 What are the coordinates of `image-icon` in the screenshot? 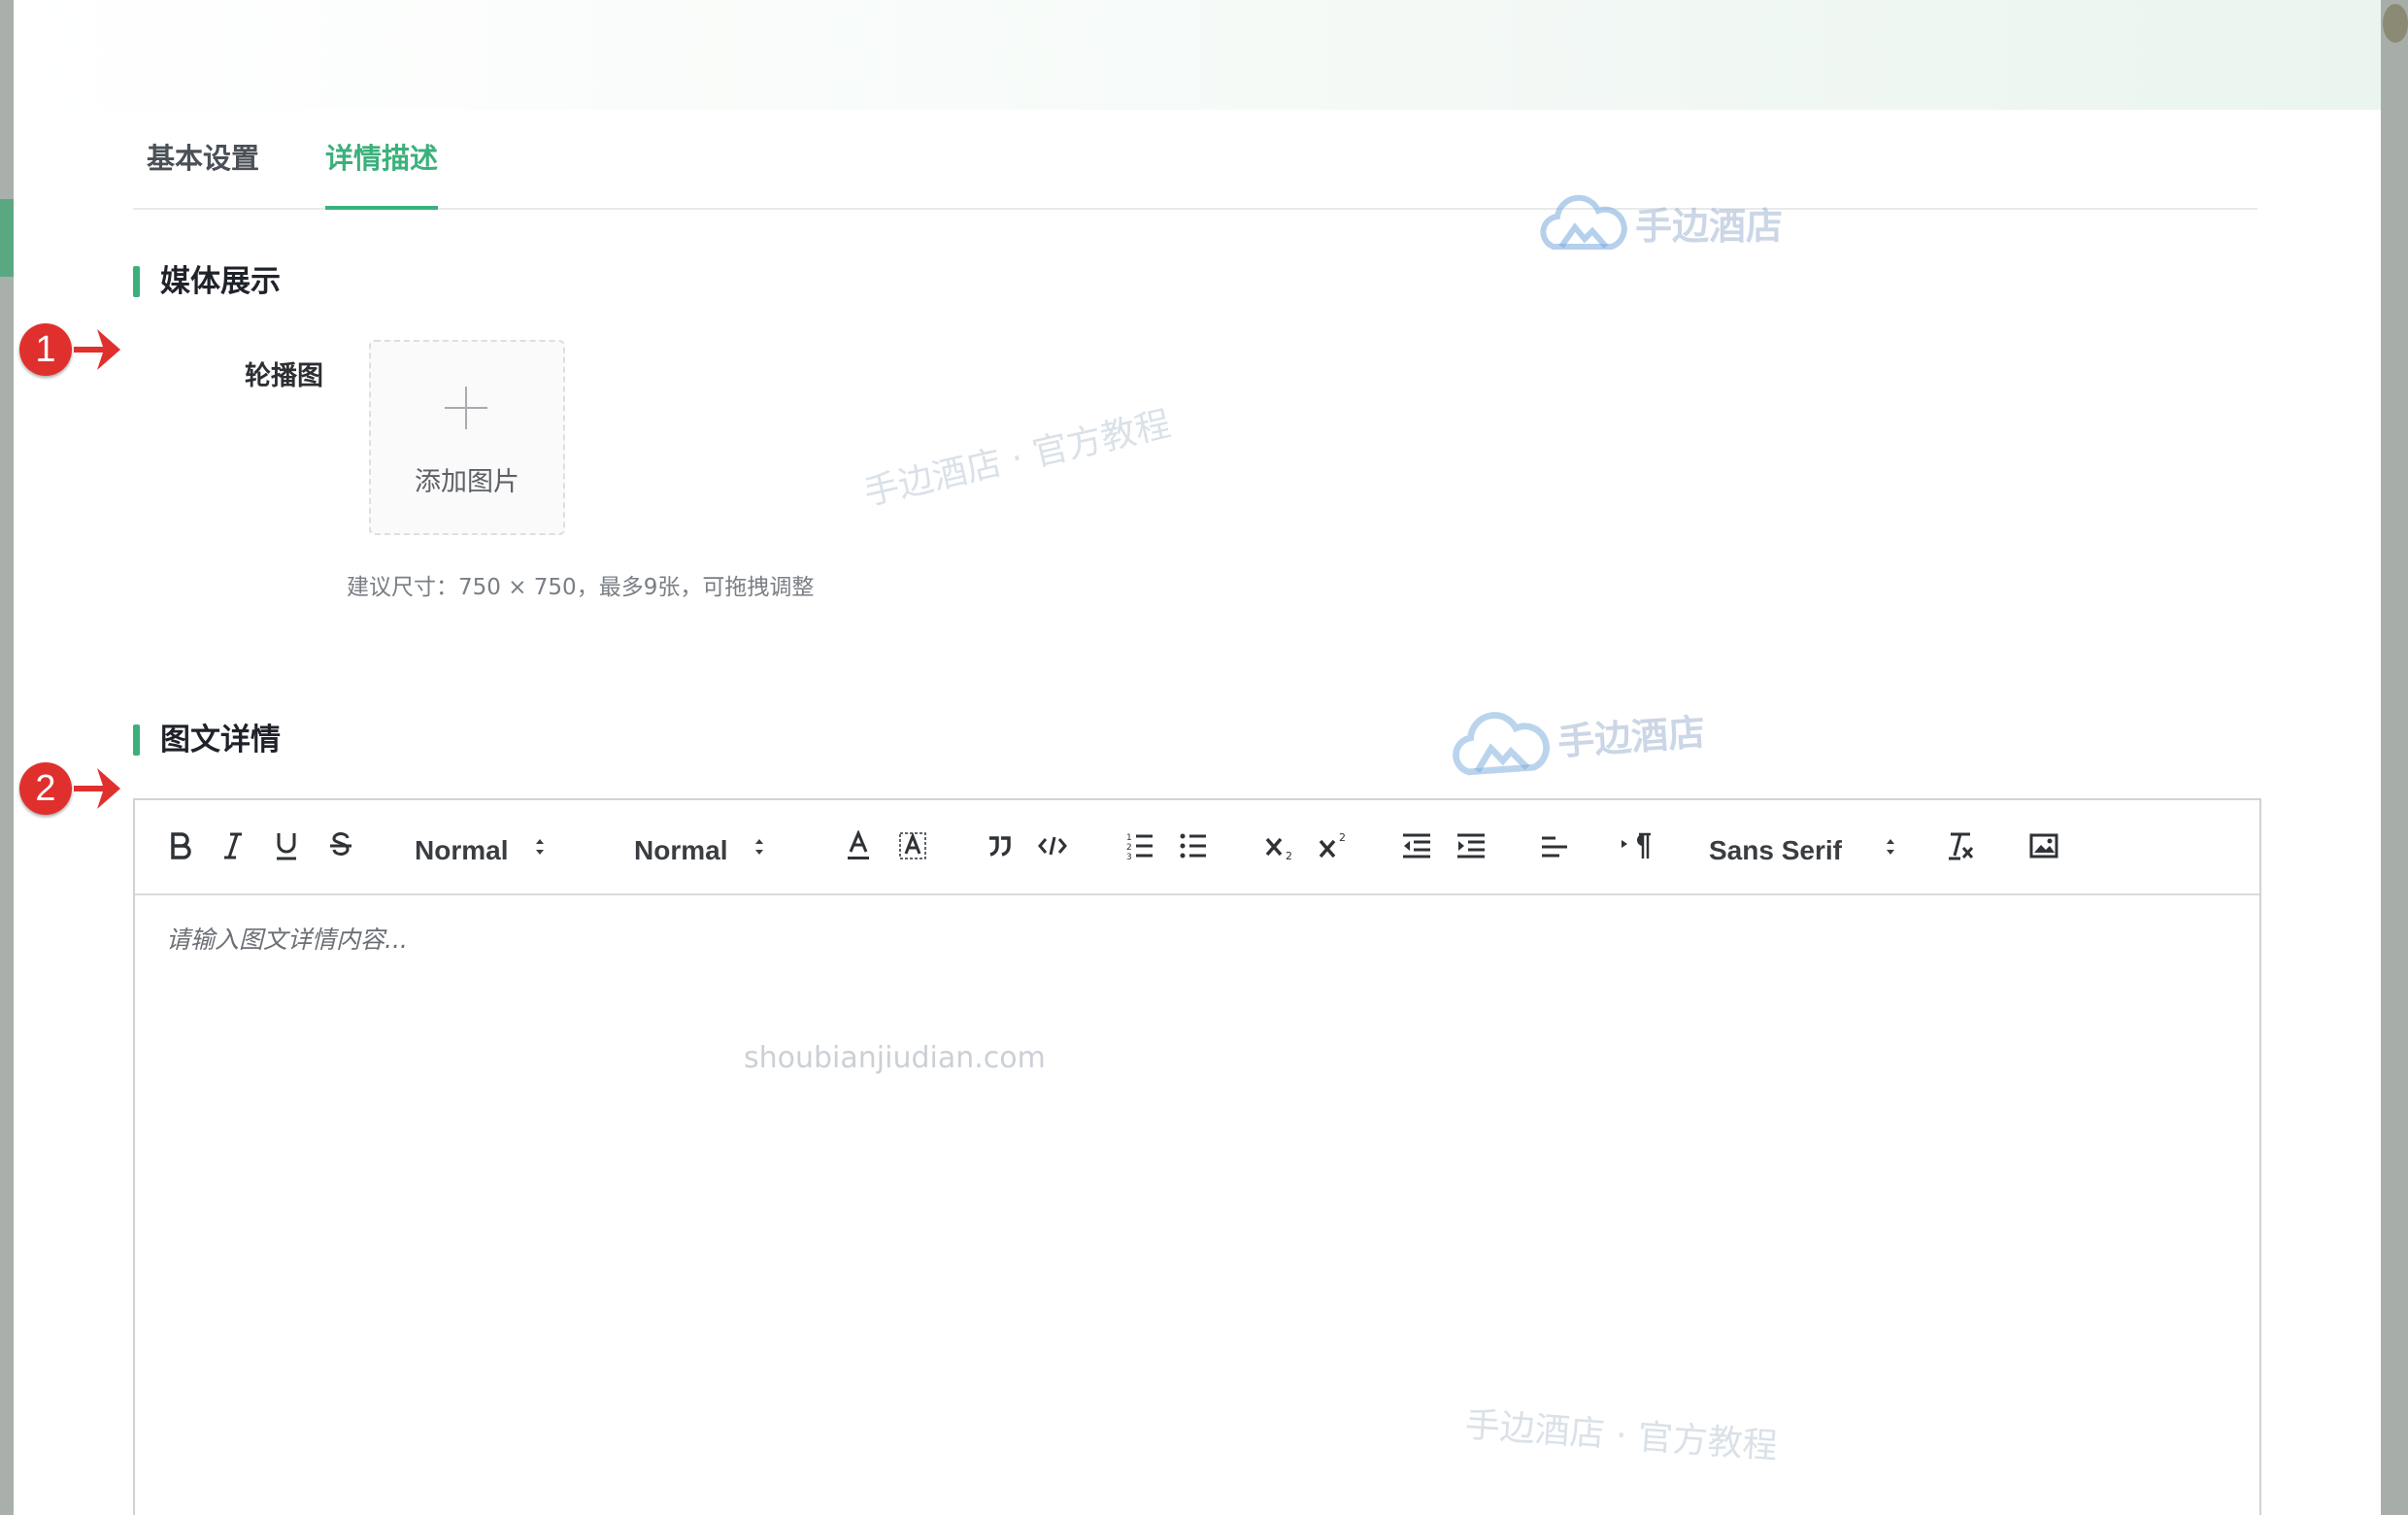 It's located at (2043, 845).